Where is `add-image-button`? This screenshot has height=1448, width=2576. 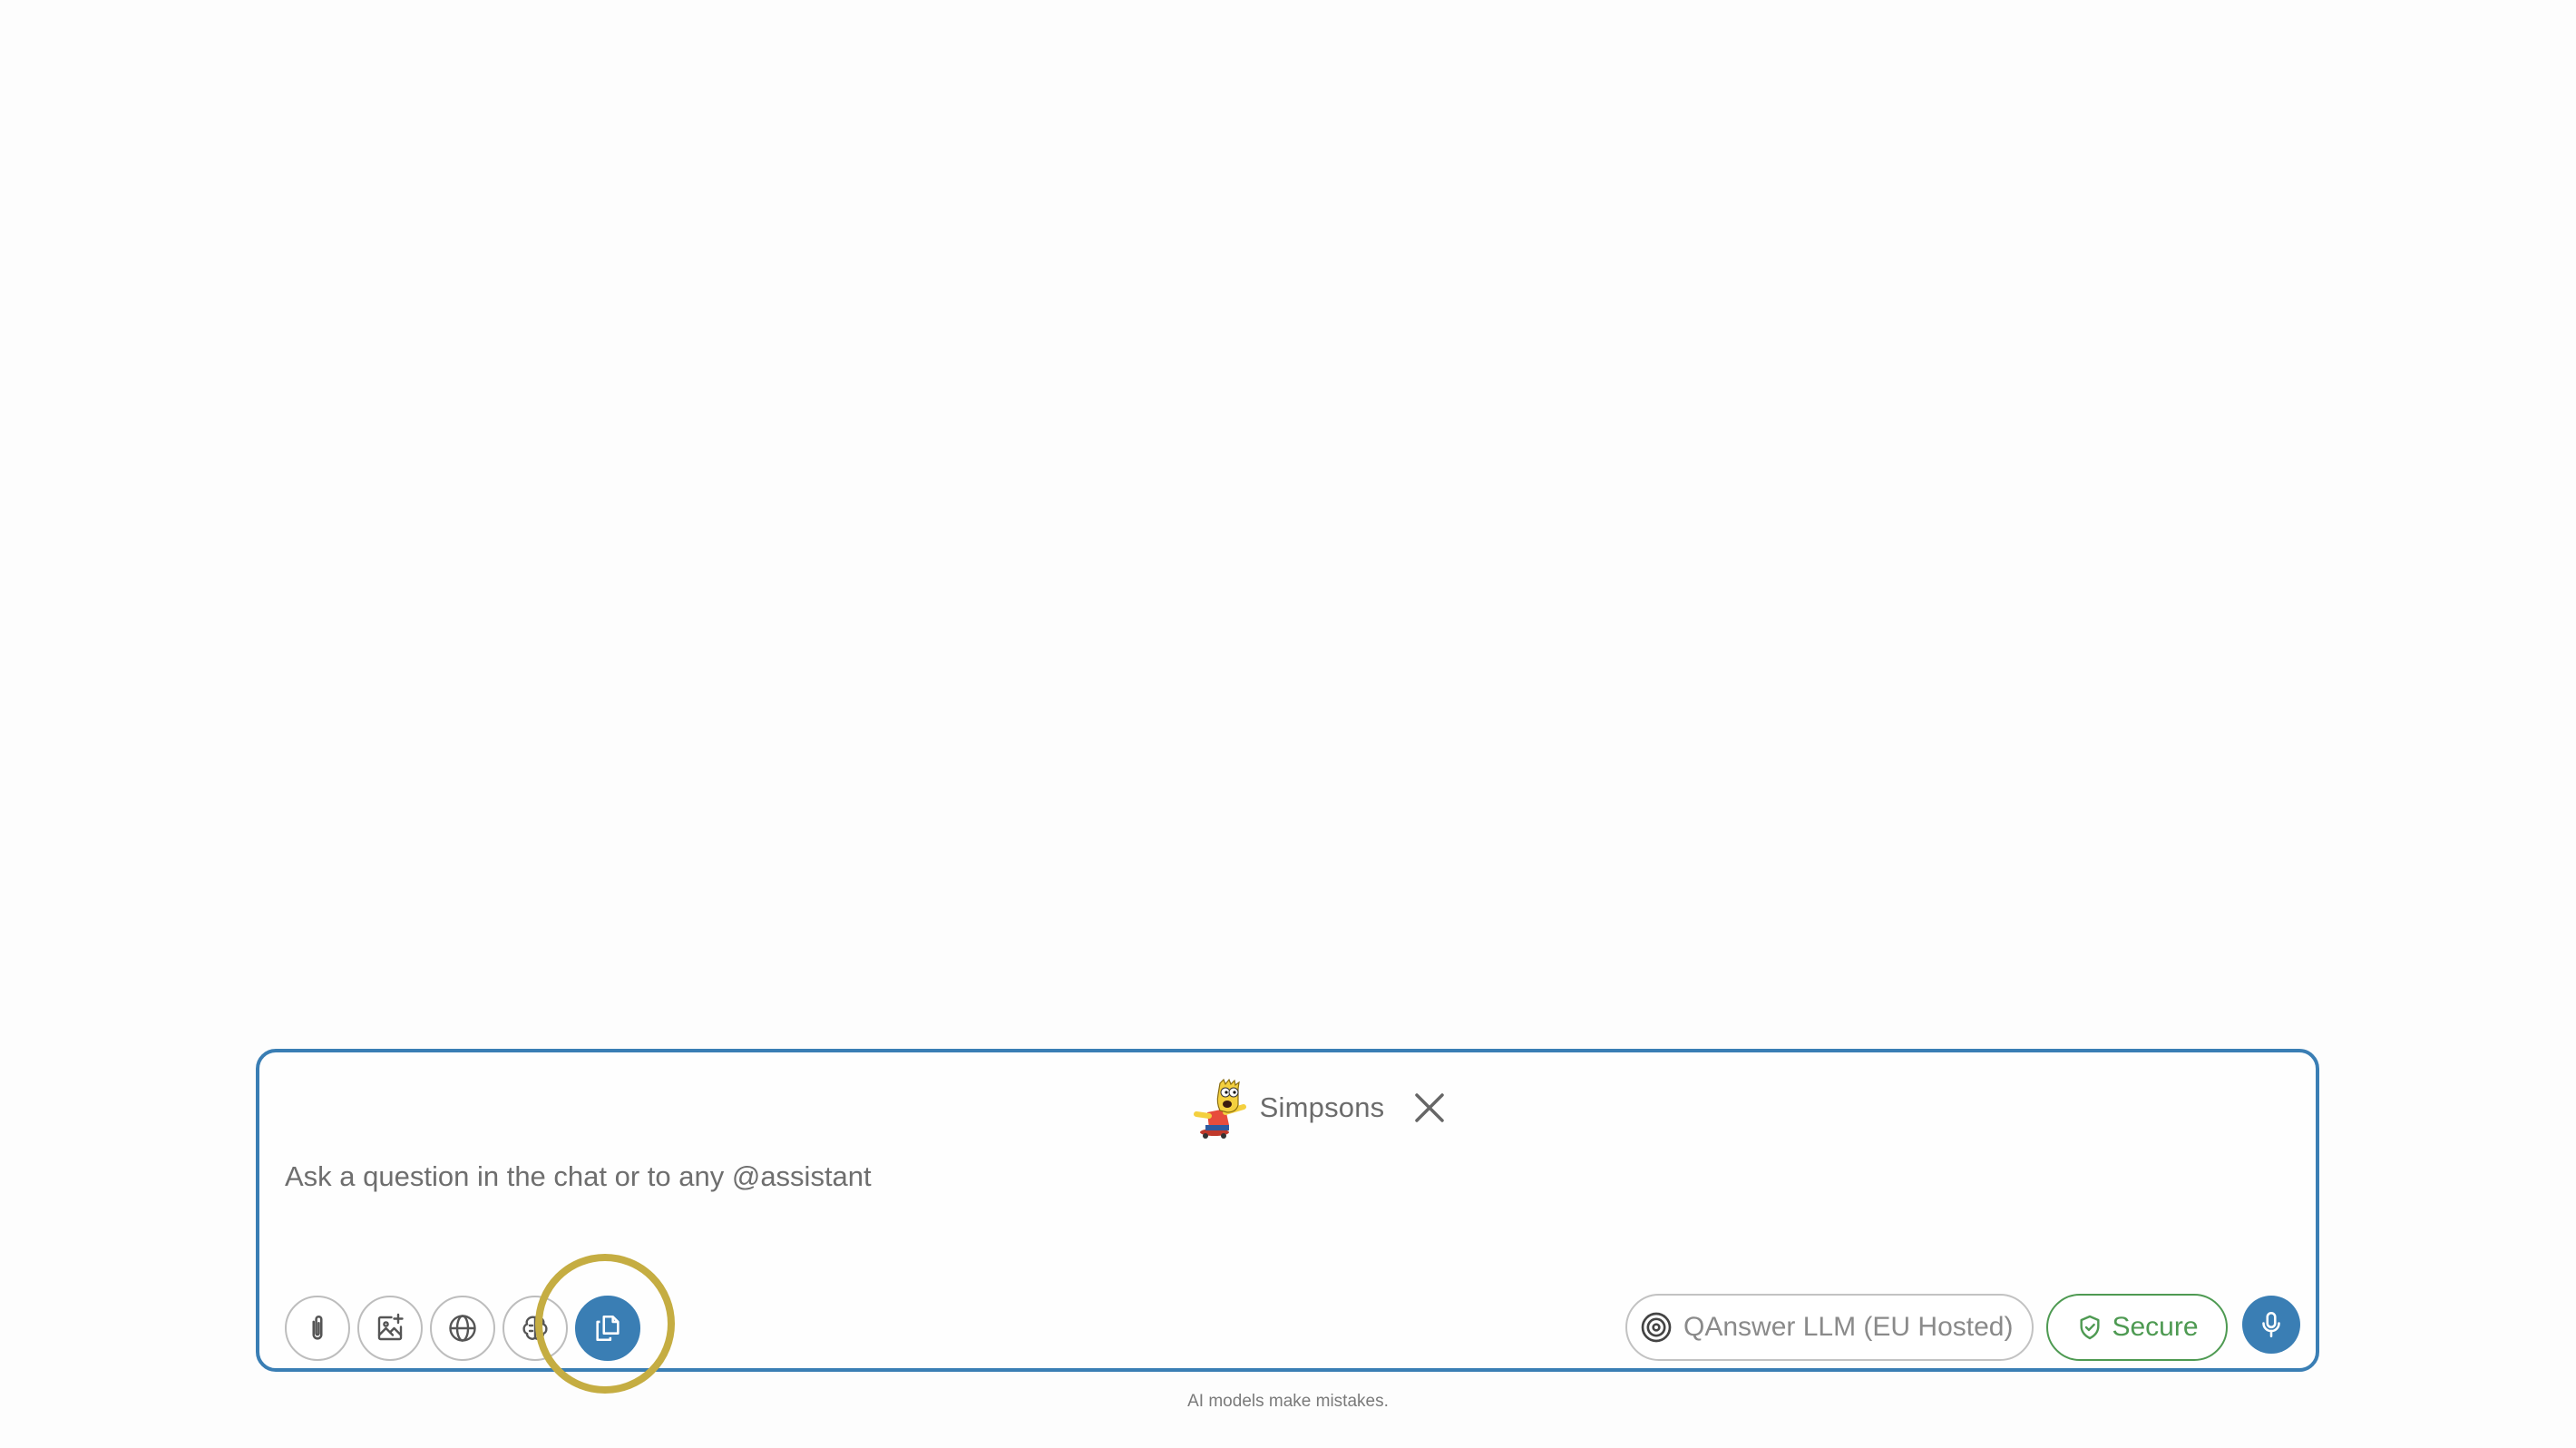
add-image-button is located at coordinates (390, 1328).